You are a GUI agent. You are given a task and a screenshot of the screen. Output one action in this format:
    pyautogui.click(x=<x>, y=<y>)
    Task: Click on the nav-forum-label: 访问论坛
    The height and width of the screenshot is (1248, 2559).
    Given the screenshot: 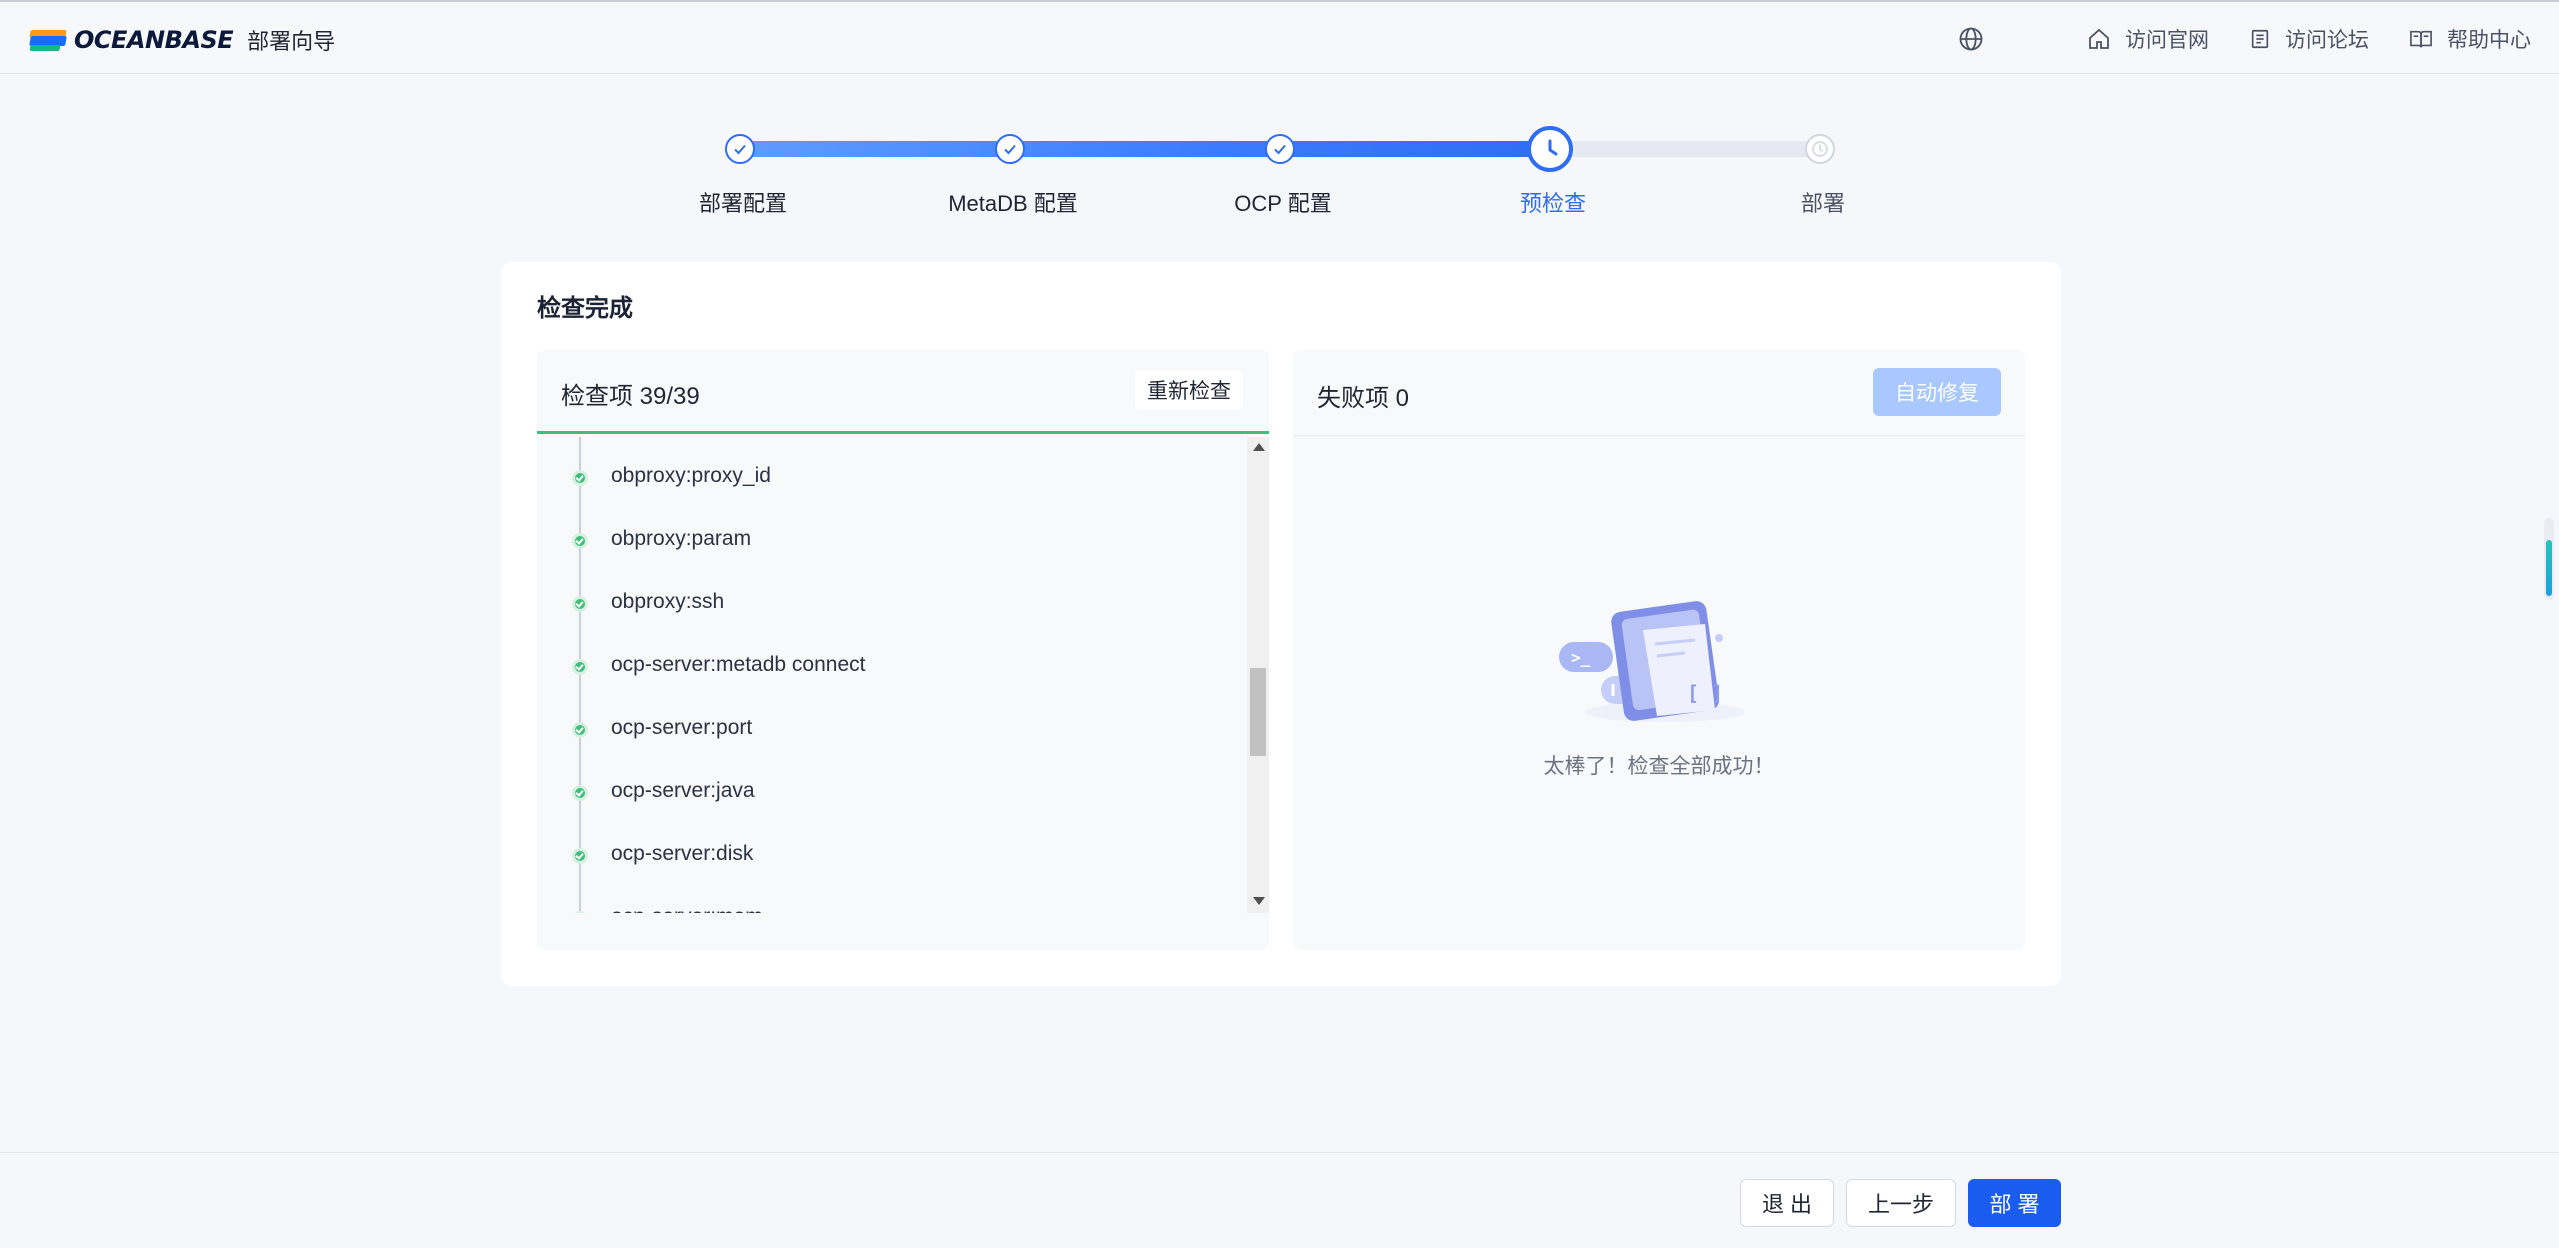 What is the action you would take?
    pyautogui.click(x=2327, y=40)
    